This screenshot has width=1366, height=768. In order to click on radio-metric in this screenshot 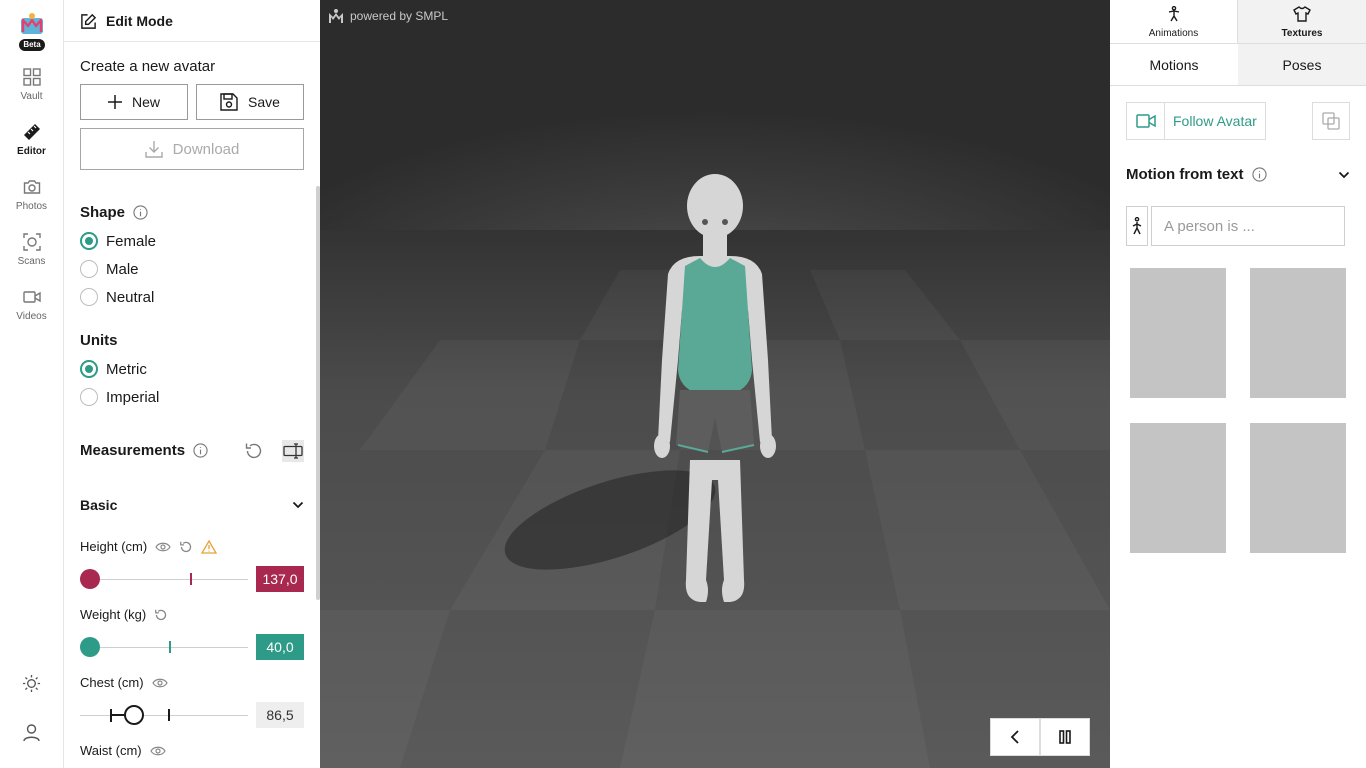, I will do `click(89, 369)`.